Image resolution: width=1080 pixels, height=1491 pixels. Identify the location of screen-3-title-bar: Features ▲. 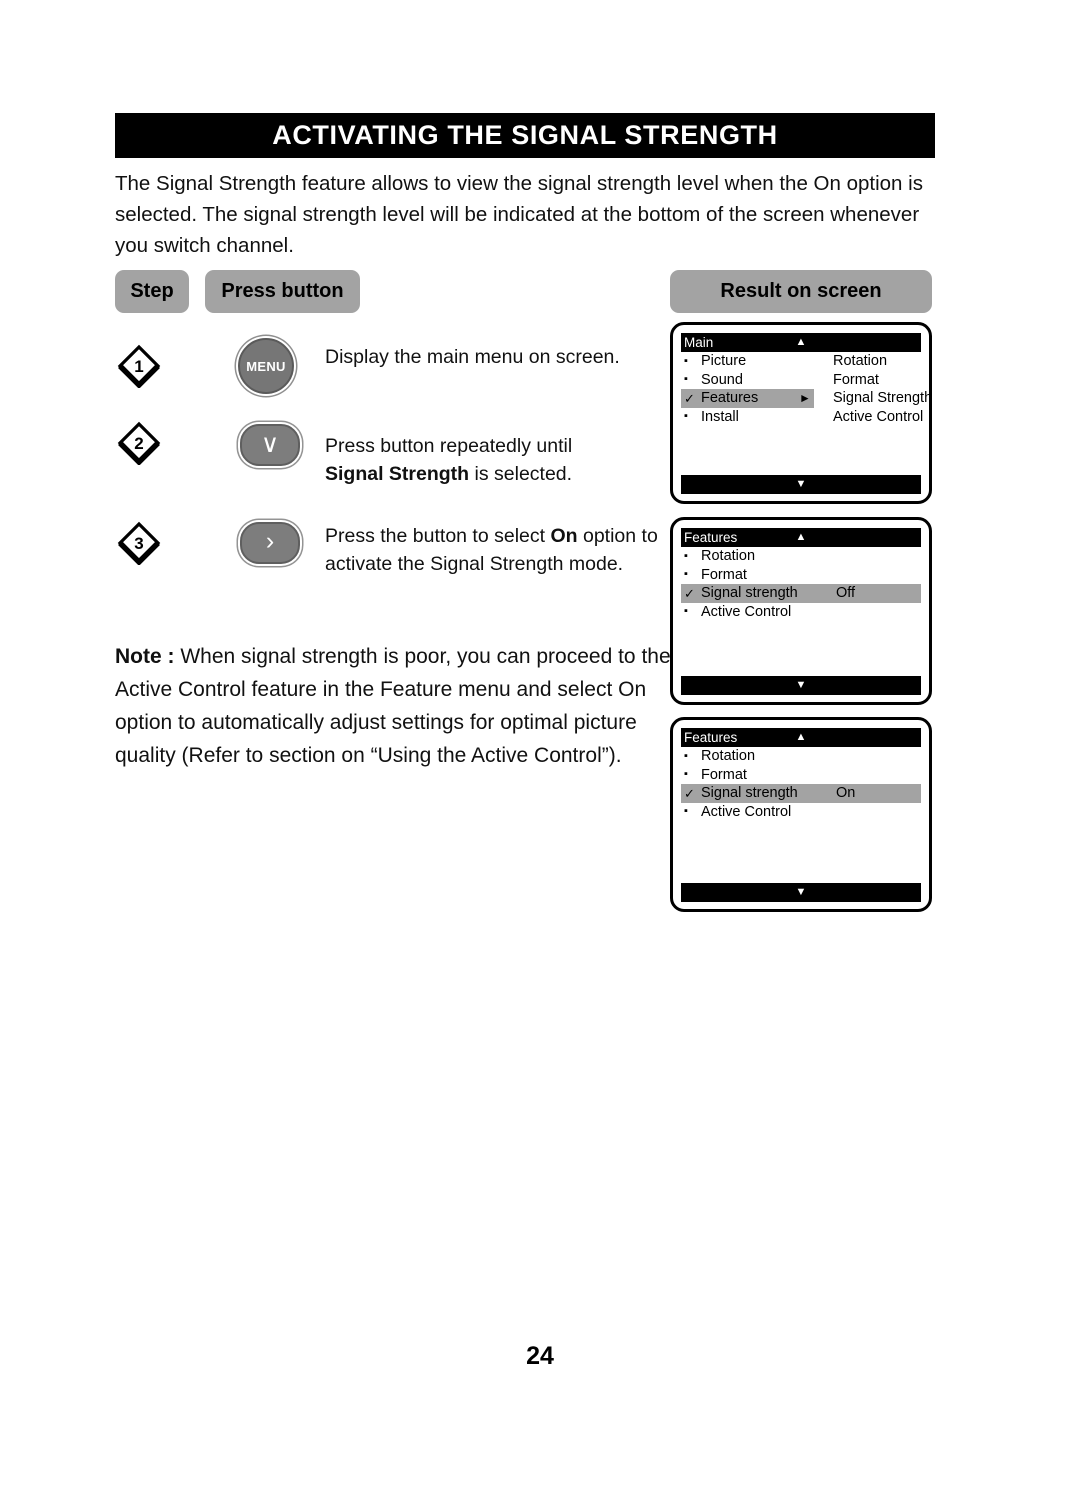
(801, 737).